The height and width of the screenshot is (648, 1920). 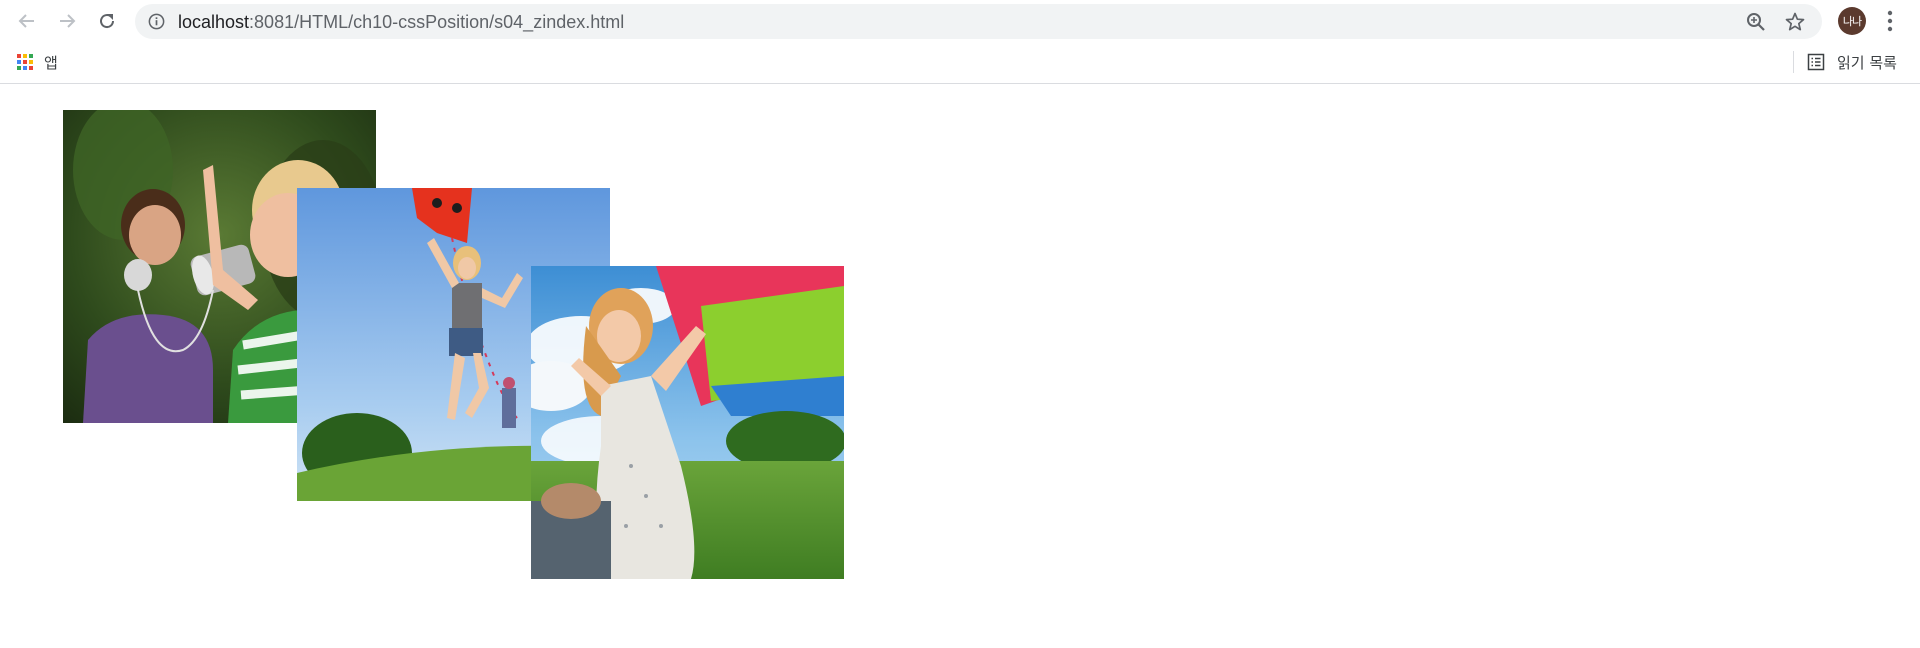 I want to click on arrow-right-icon, so click(x=68, y=21).